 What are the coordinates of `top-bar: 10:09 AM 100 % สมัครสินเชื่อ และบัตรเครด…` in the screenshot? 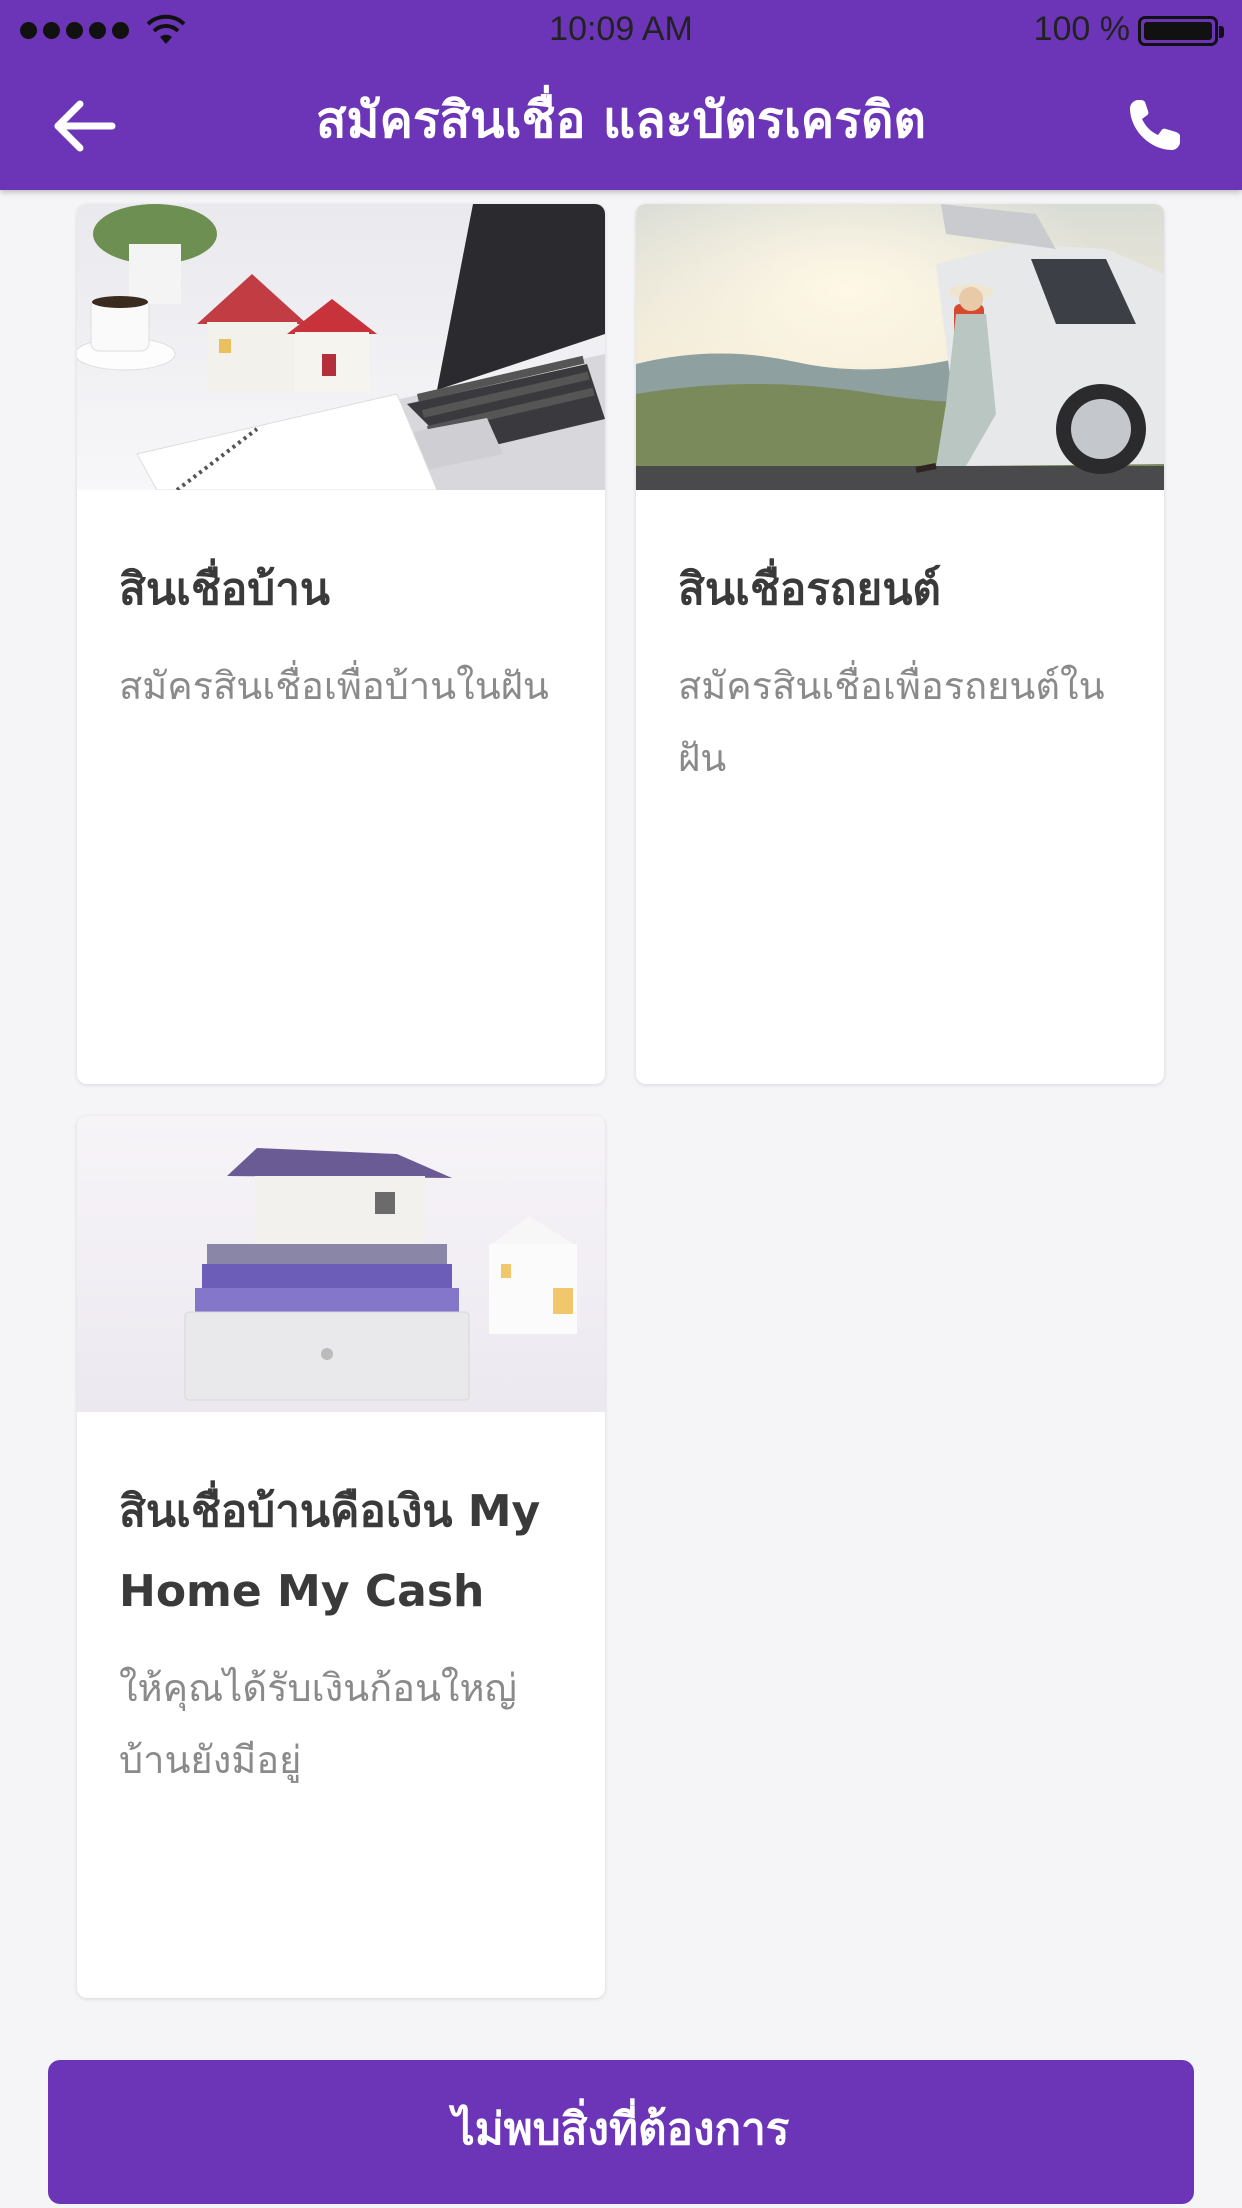 It's located at (621, 95).